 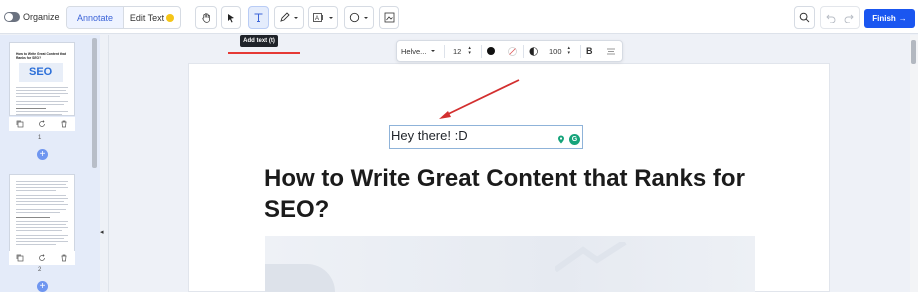 I want to click on align-button, so click(x=612, y=51).